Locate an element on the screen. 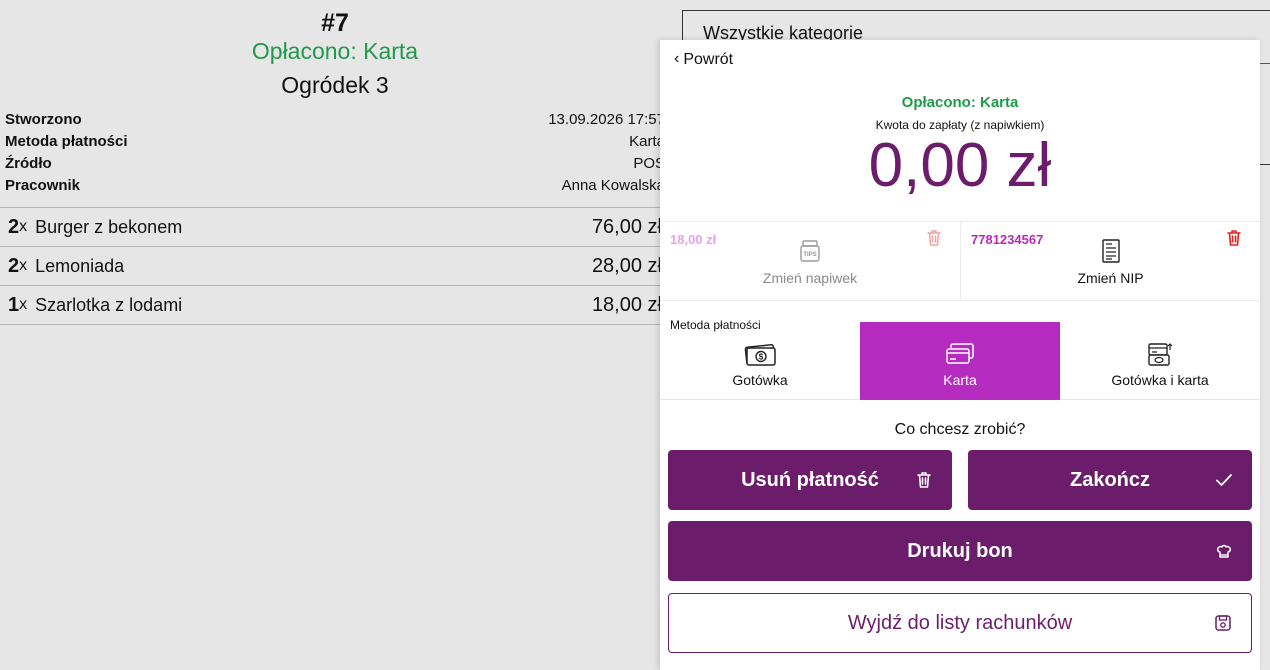 This screenshot has height=670, width=1270. info-row-employee: Pracownik Anna Kowalska is located at coordinates (335, 186).